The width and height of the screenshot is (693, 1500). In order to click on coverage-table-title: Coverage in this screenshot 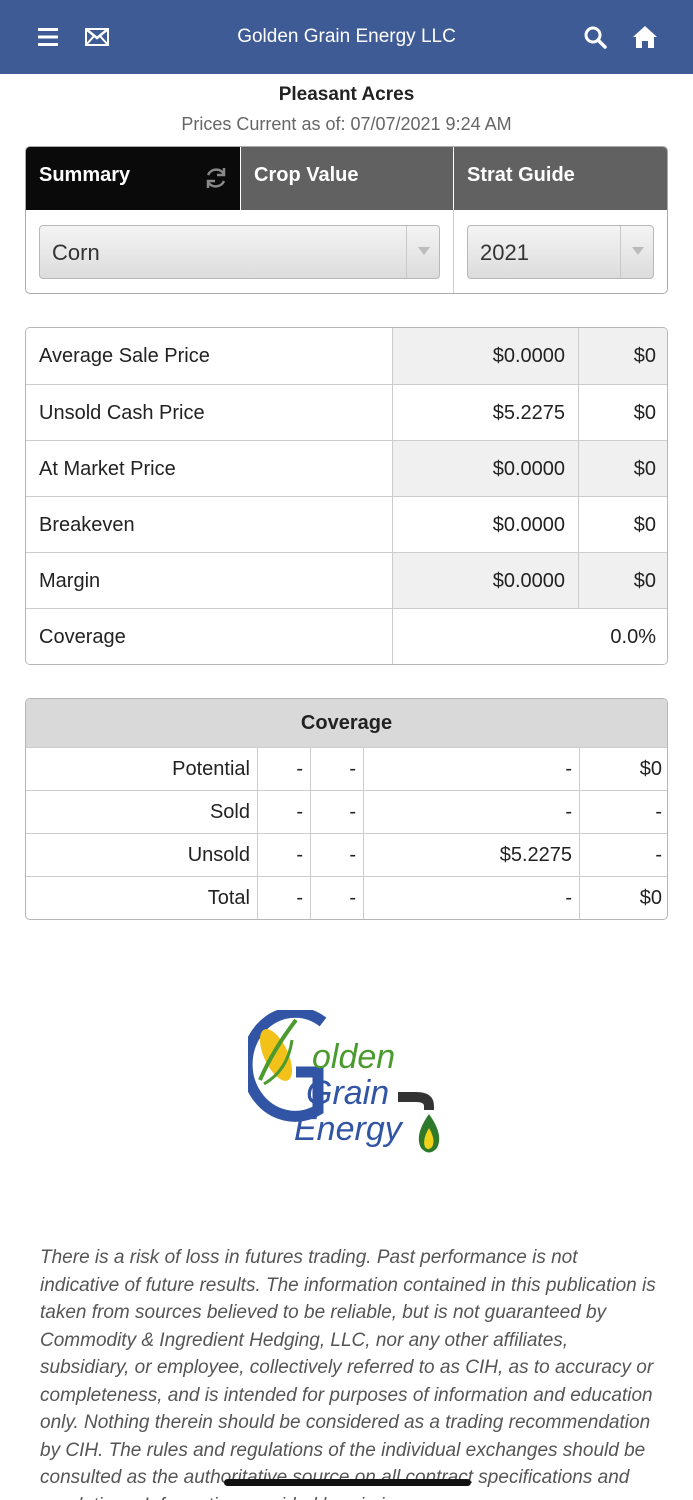, I will do `click(346, 723)`.